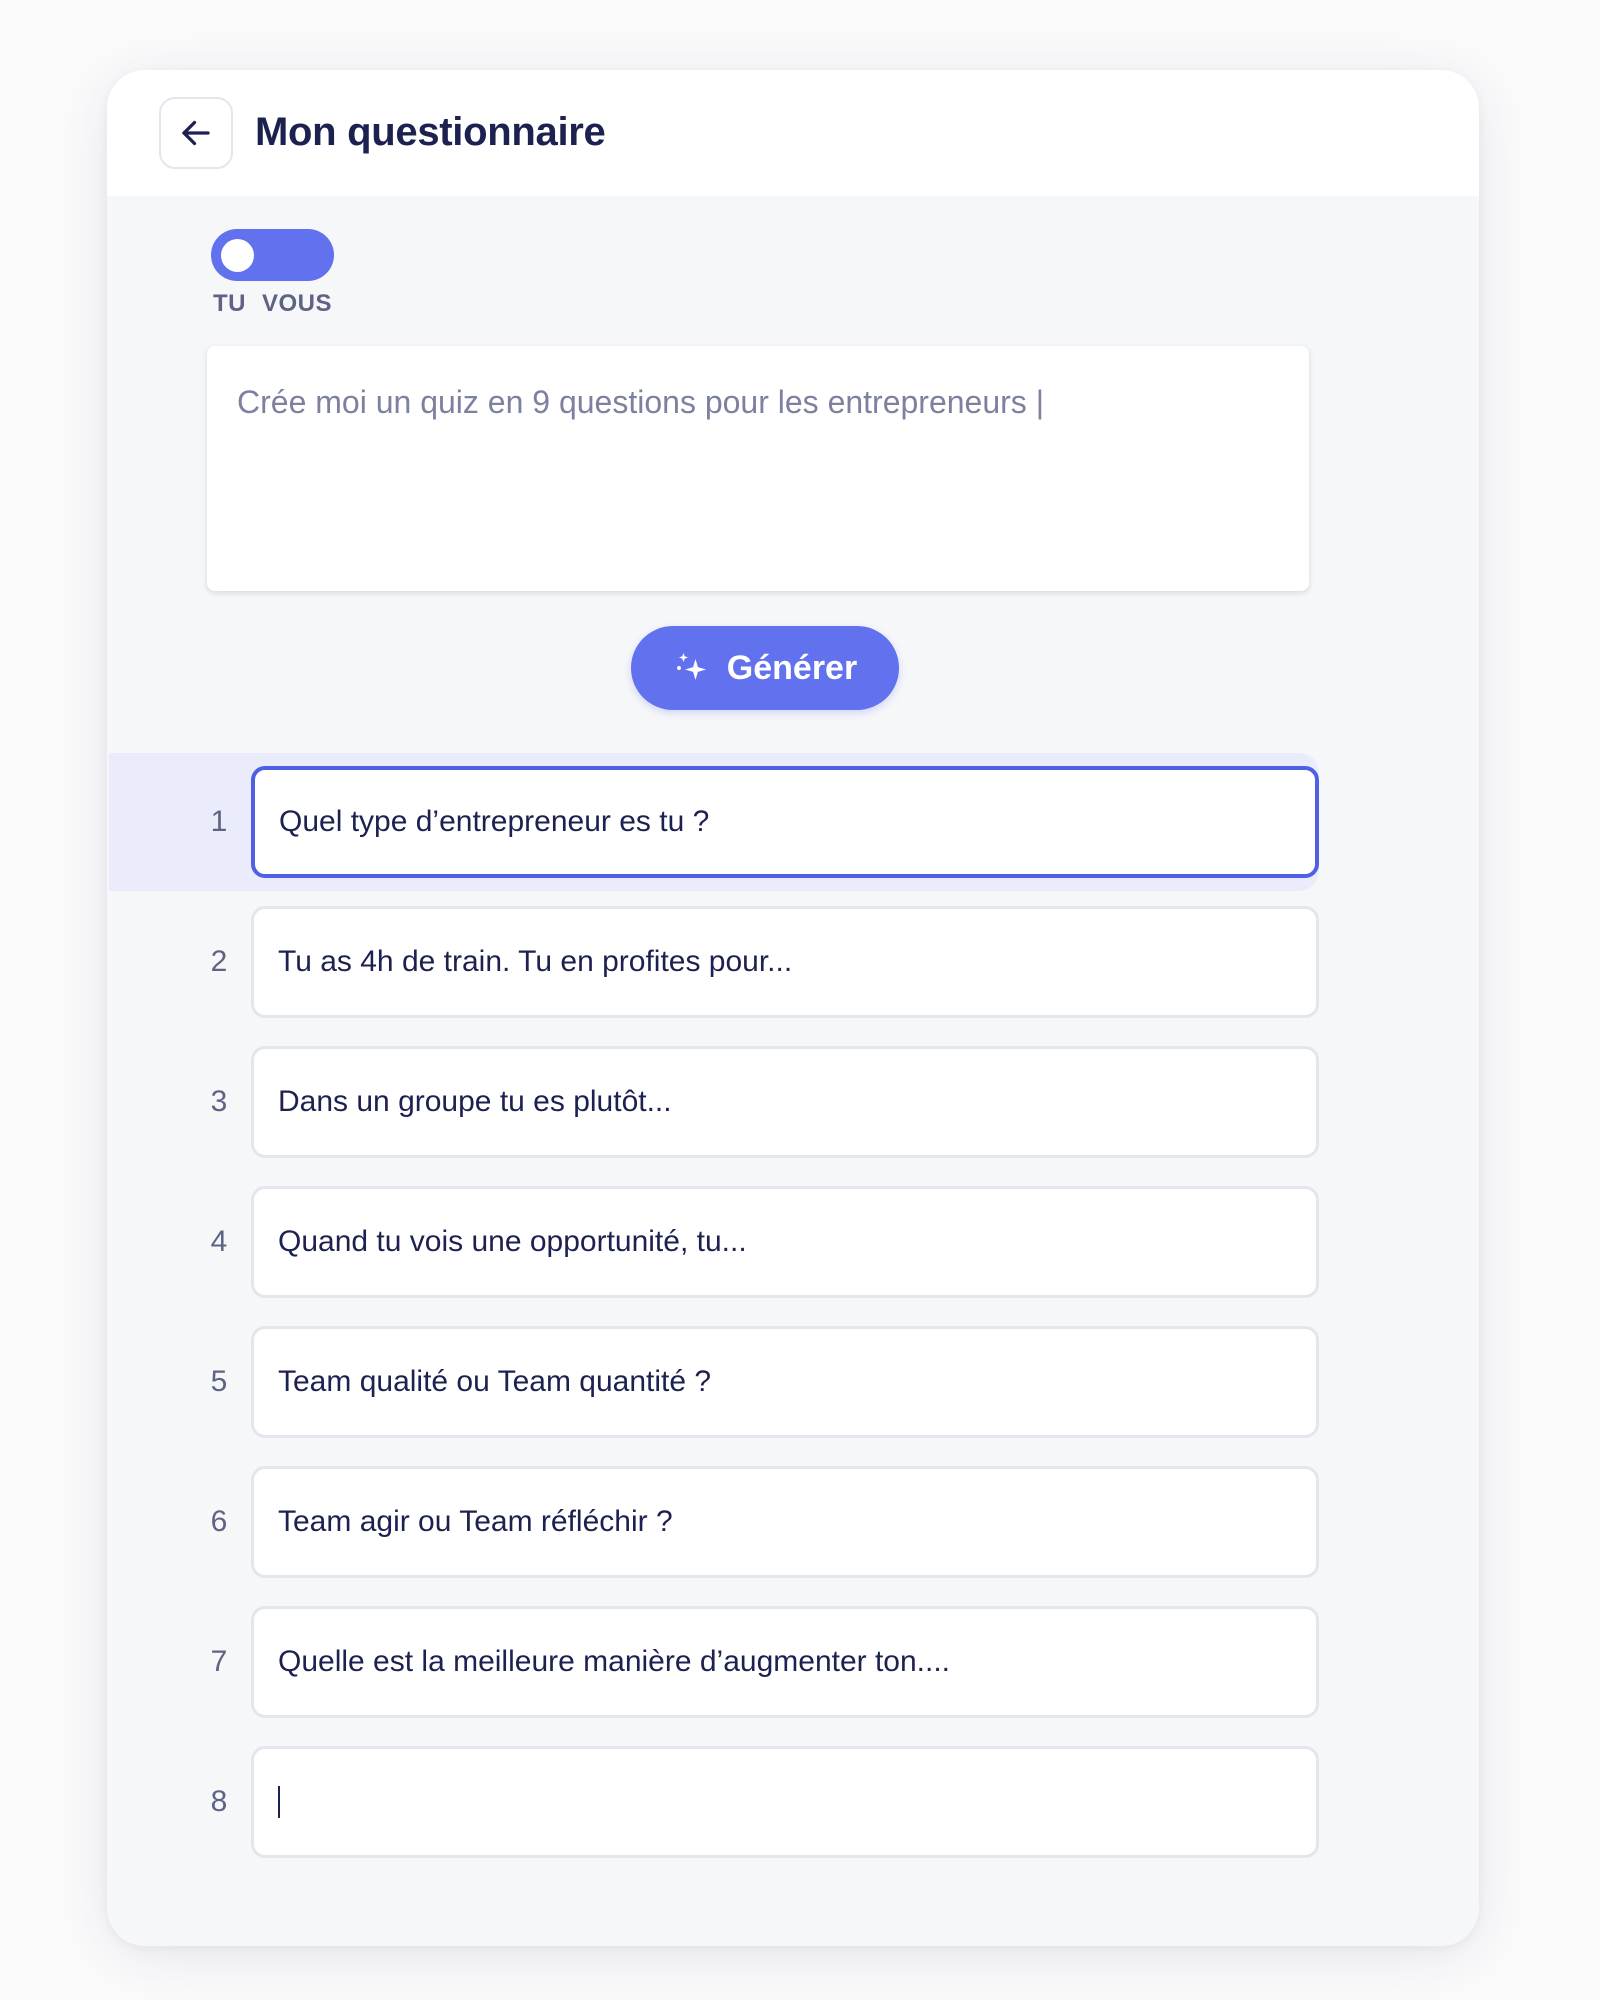 This screenshot has height=2000, width=1600. I want to click on question-row: 8, so click(793, 1802).